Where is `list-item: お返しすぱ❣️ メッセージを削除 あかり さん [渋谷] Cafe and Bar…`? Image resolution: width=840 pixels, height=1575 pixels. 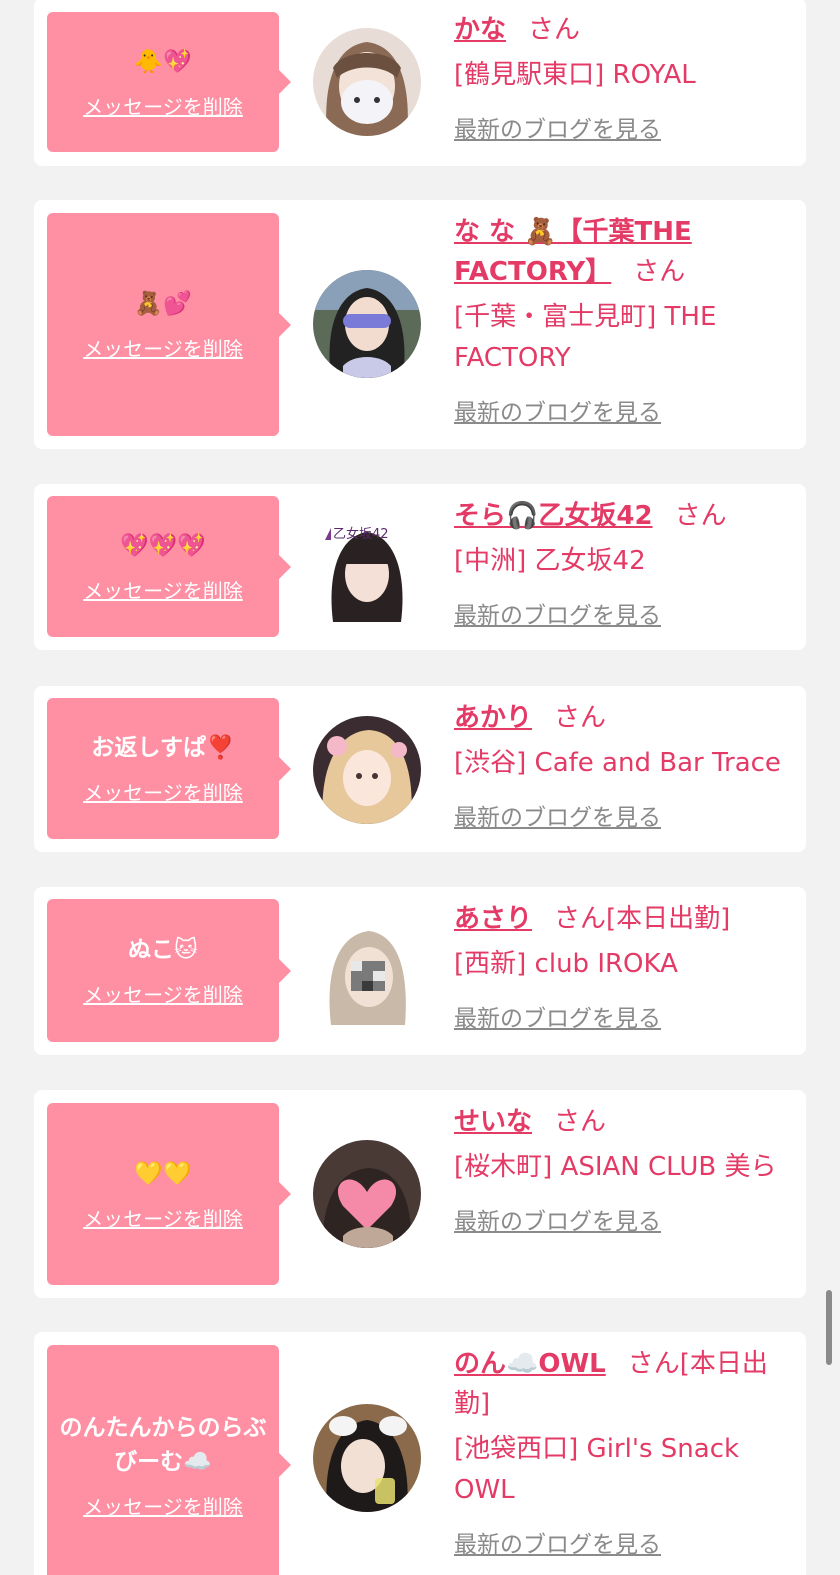 list-item: お返しすぱ❣️ メッセージを削除 あかり さん [渋谷] Cafe and Bar… is located at coordinates (420, 769).